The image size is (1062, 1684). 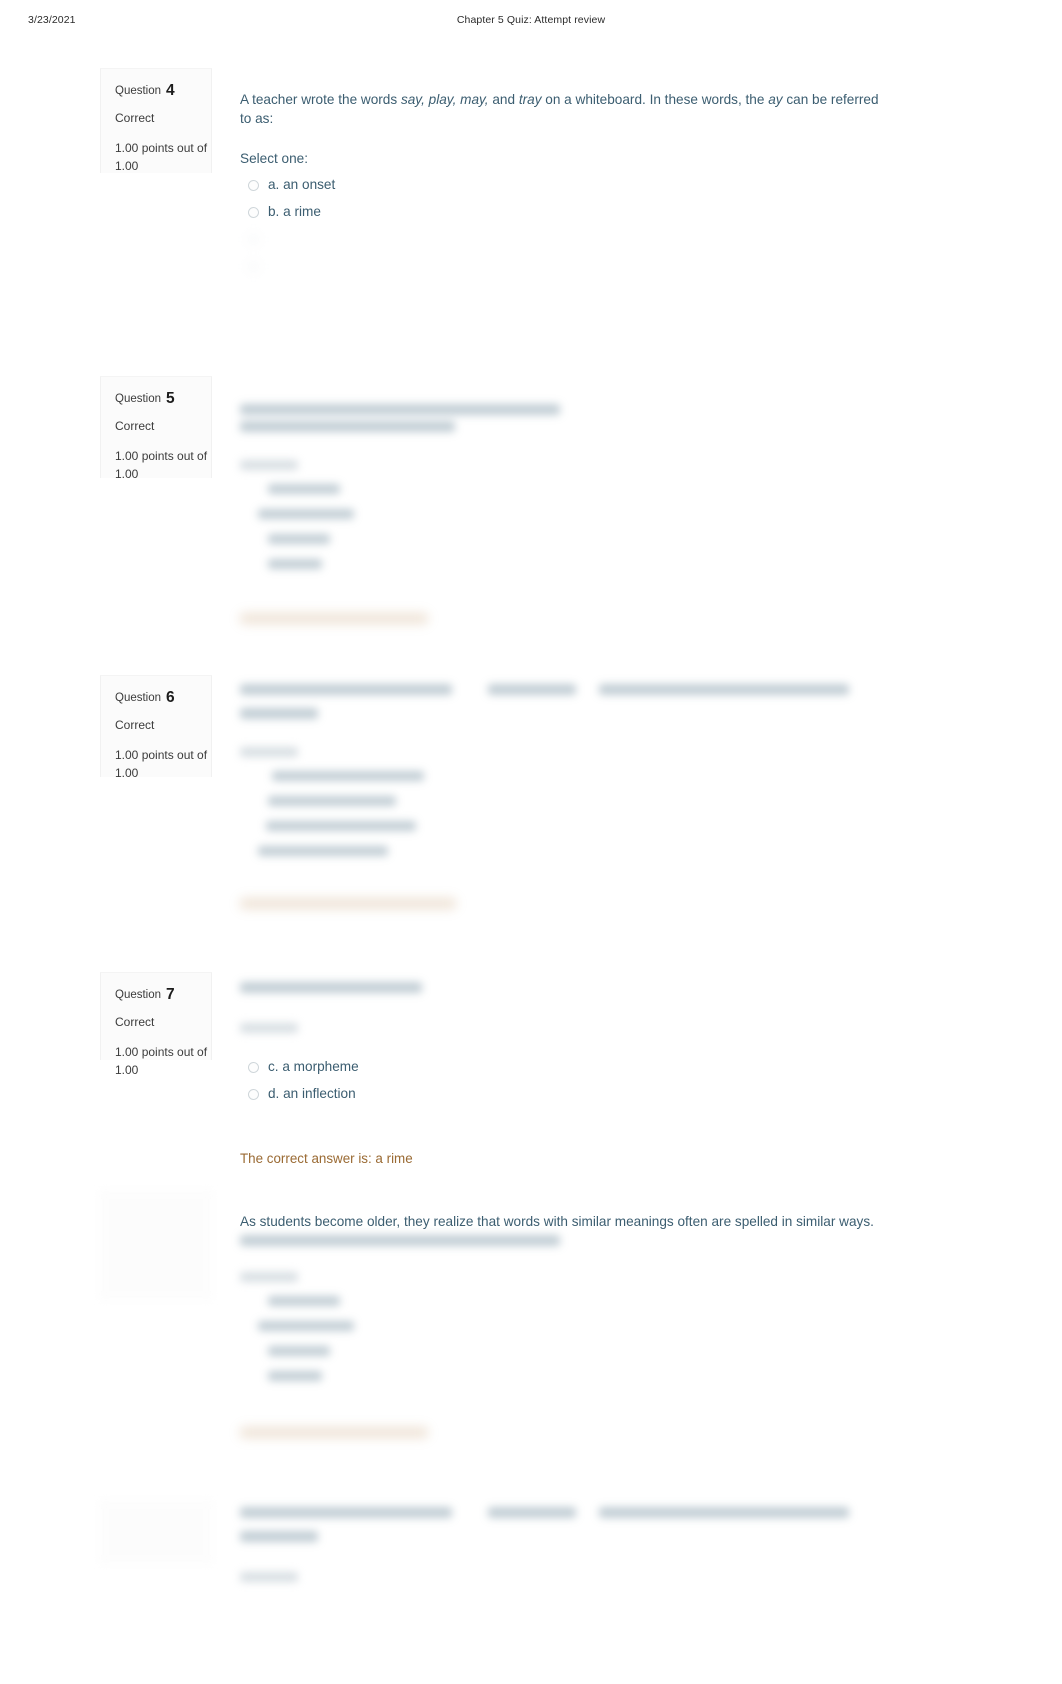 I want to click on question-number-value-4: 4, so click(x=170, y=90).